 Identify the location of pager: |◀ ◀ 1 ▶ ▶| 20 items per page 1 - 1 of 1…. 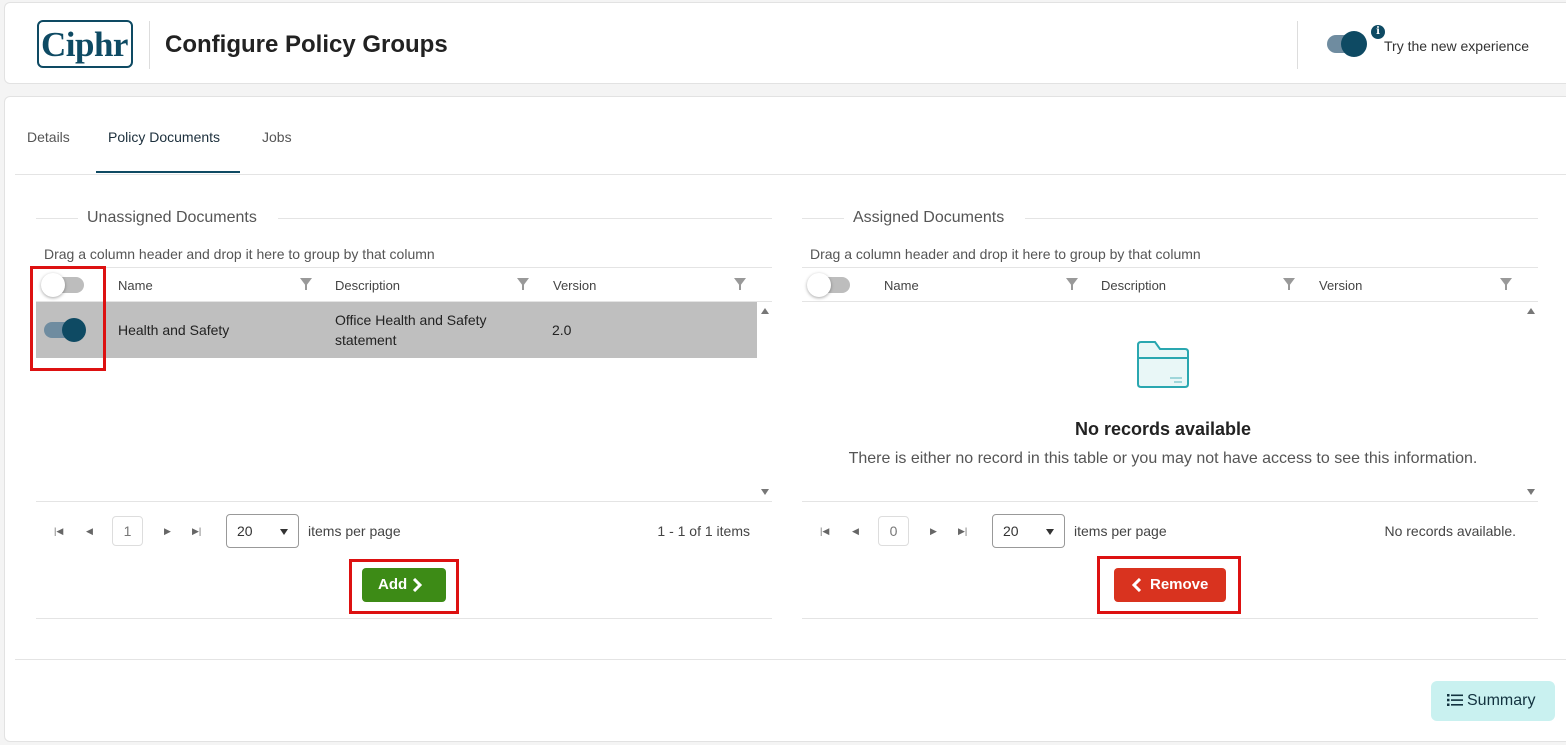
(404, 532).